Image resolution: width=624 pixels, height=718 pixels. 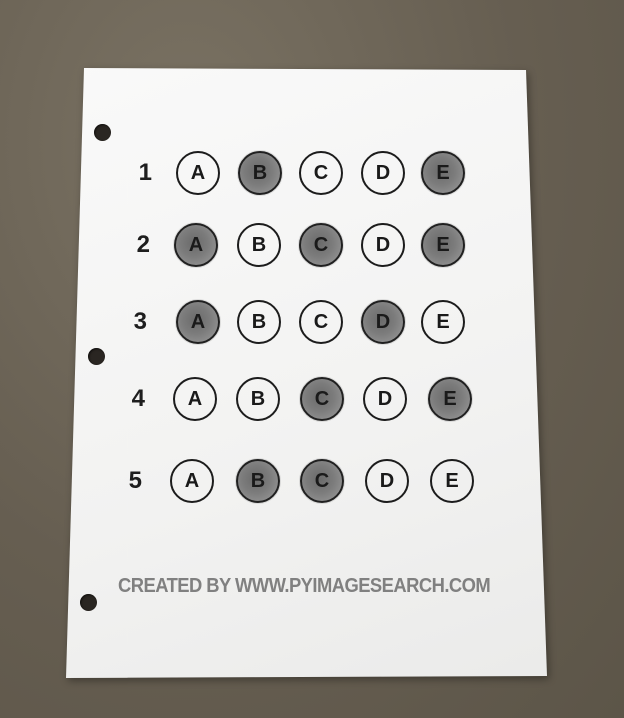 What do you see at coordinates (102, 132) in the screenshot?
I see `punch-hole-top` at bounding box center [102, 132].